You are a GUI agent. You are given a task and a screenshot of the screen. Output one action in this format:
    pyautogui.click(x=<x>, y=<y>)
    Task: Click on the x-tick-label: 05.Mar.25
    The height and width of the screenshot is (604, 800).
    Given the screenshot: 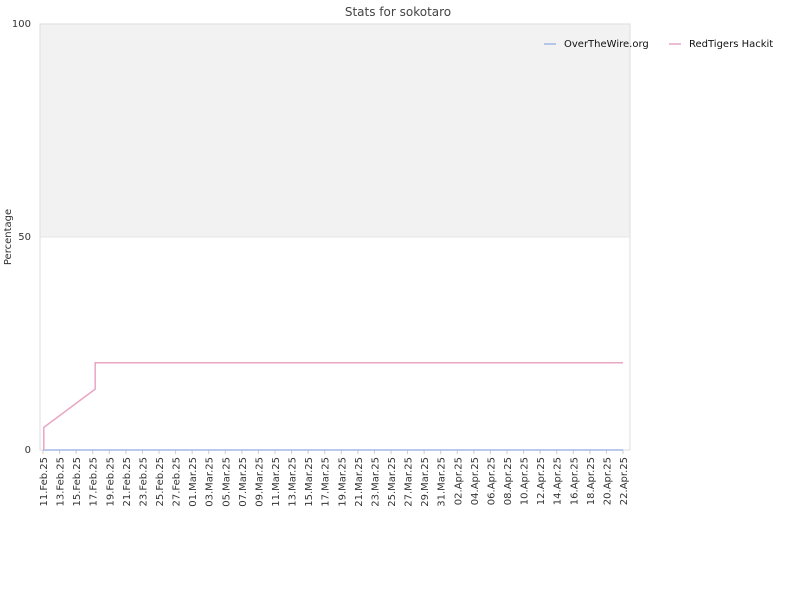 What is the action you would take?
    pyautogui.click(x=226, y=482)
    